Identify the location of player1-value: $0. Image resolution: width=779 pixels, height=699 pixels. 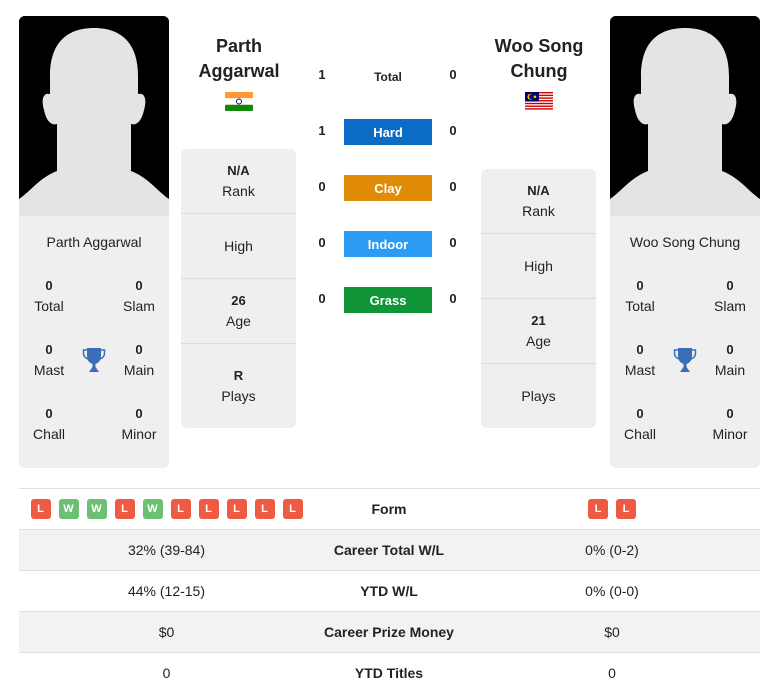
(166, 632).